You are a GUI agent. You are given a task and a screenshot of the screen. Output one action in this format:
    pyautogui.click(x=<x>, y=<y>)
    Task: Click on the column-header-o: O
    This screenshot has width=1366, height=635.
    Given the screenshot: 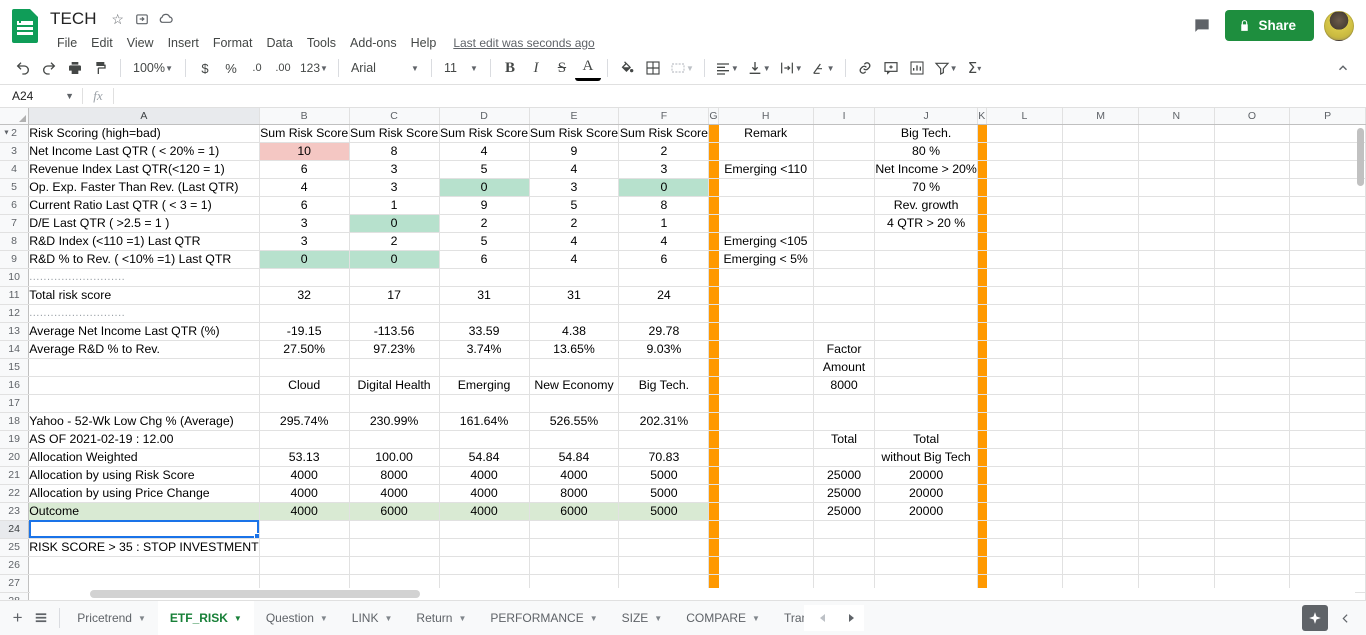 What is the action you would take?
    pyautogui.click(x=1252, y=116)
    